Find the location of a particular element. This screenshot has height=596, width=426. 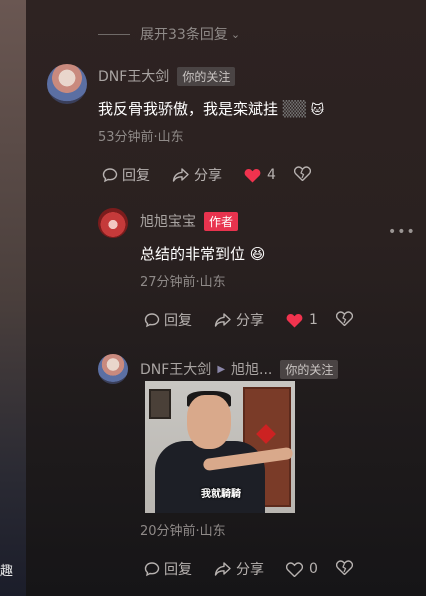

fu-sign is located at coordinates (266, 434).